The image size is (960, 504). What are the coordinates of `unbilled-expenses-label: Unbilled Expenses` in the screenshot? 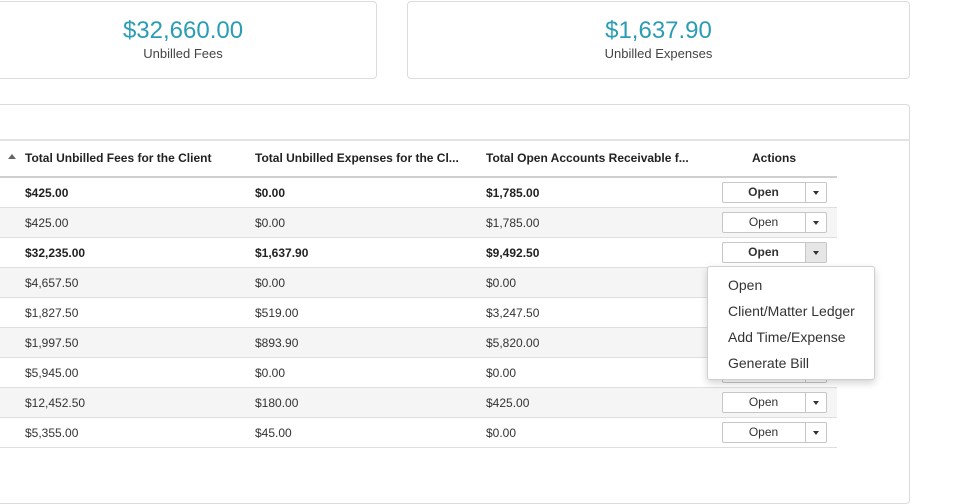 It's located at (658, 53).